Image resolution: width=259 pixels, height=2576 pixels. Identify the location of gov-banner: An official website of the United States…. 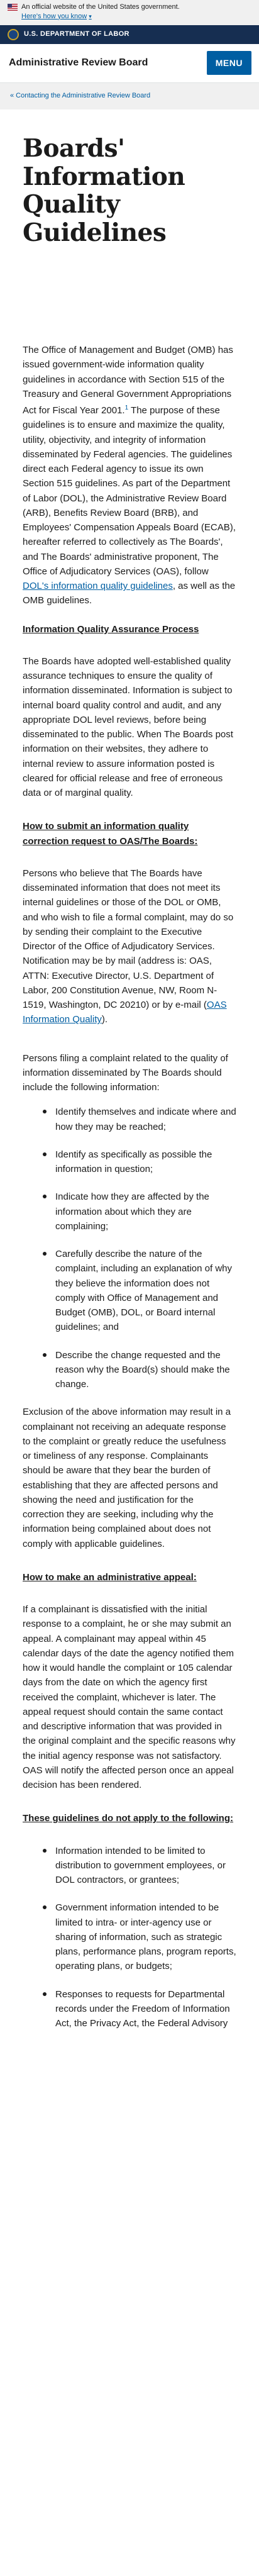
(129, 12).